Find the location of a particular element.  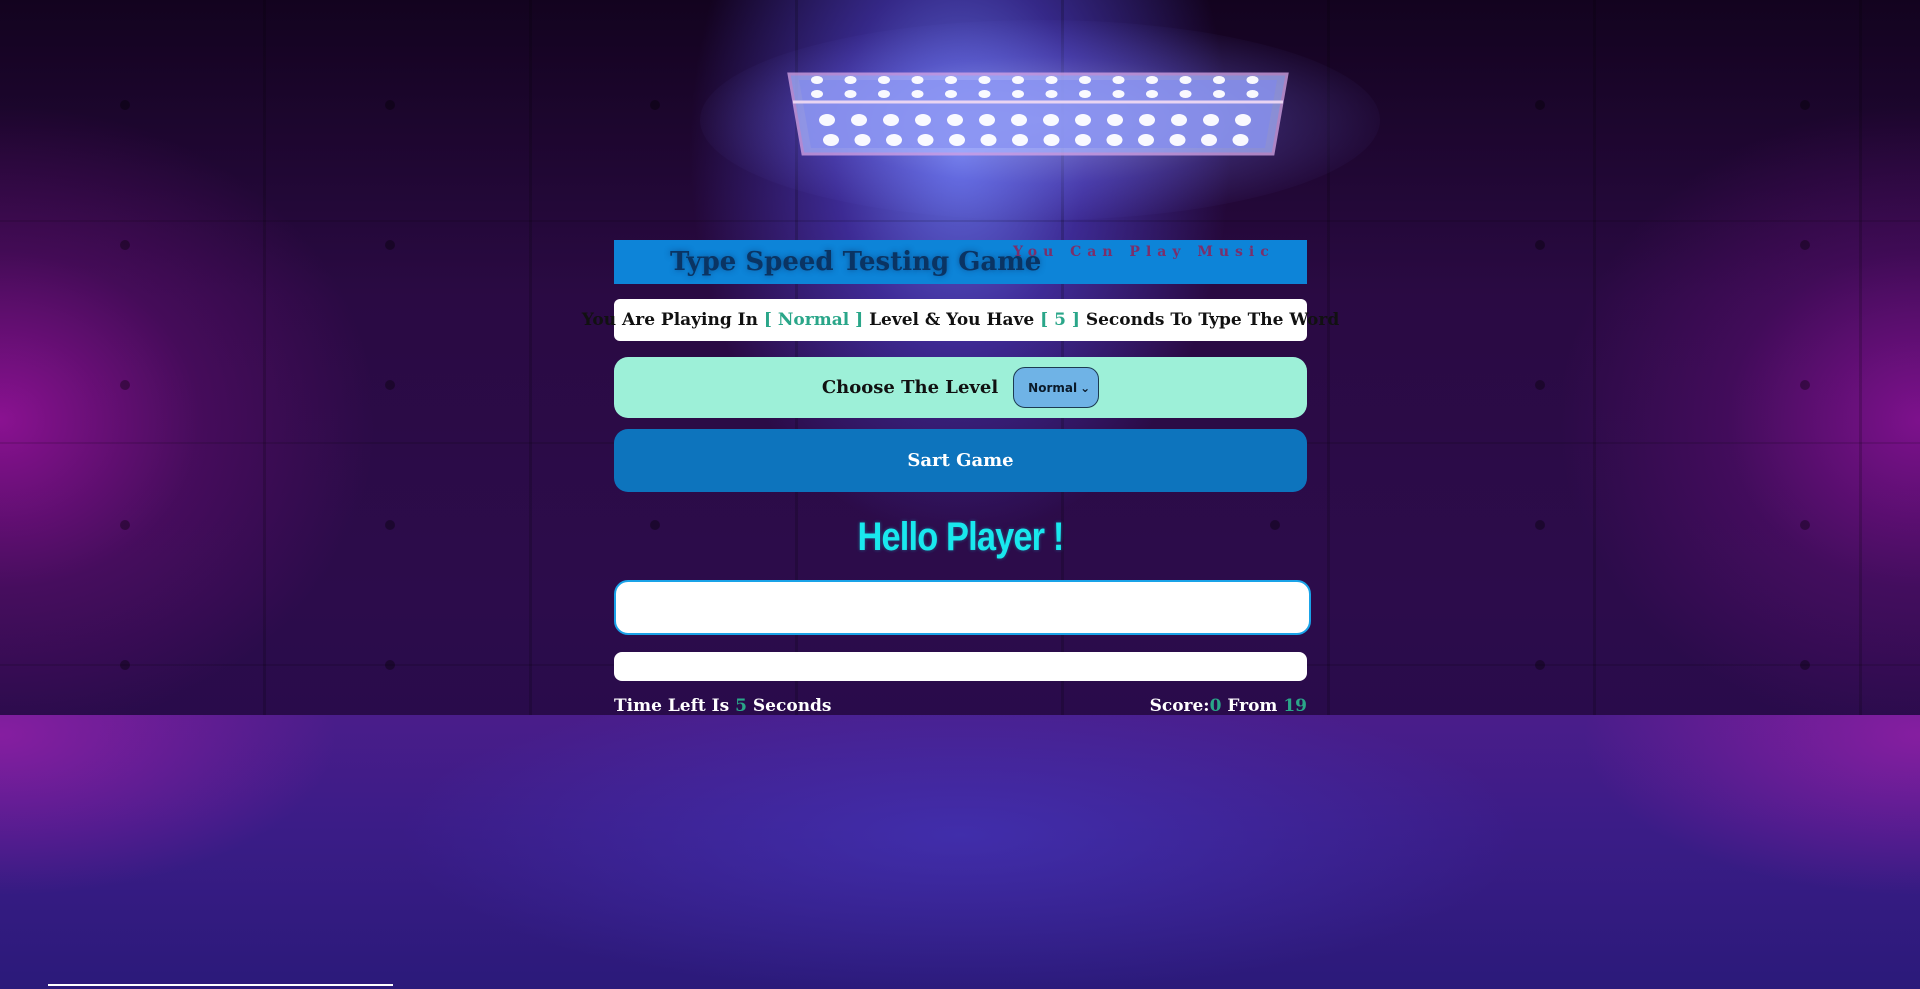

light-bulbs is located at coordinates (1035, 111).